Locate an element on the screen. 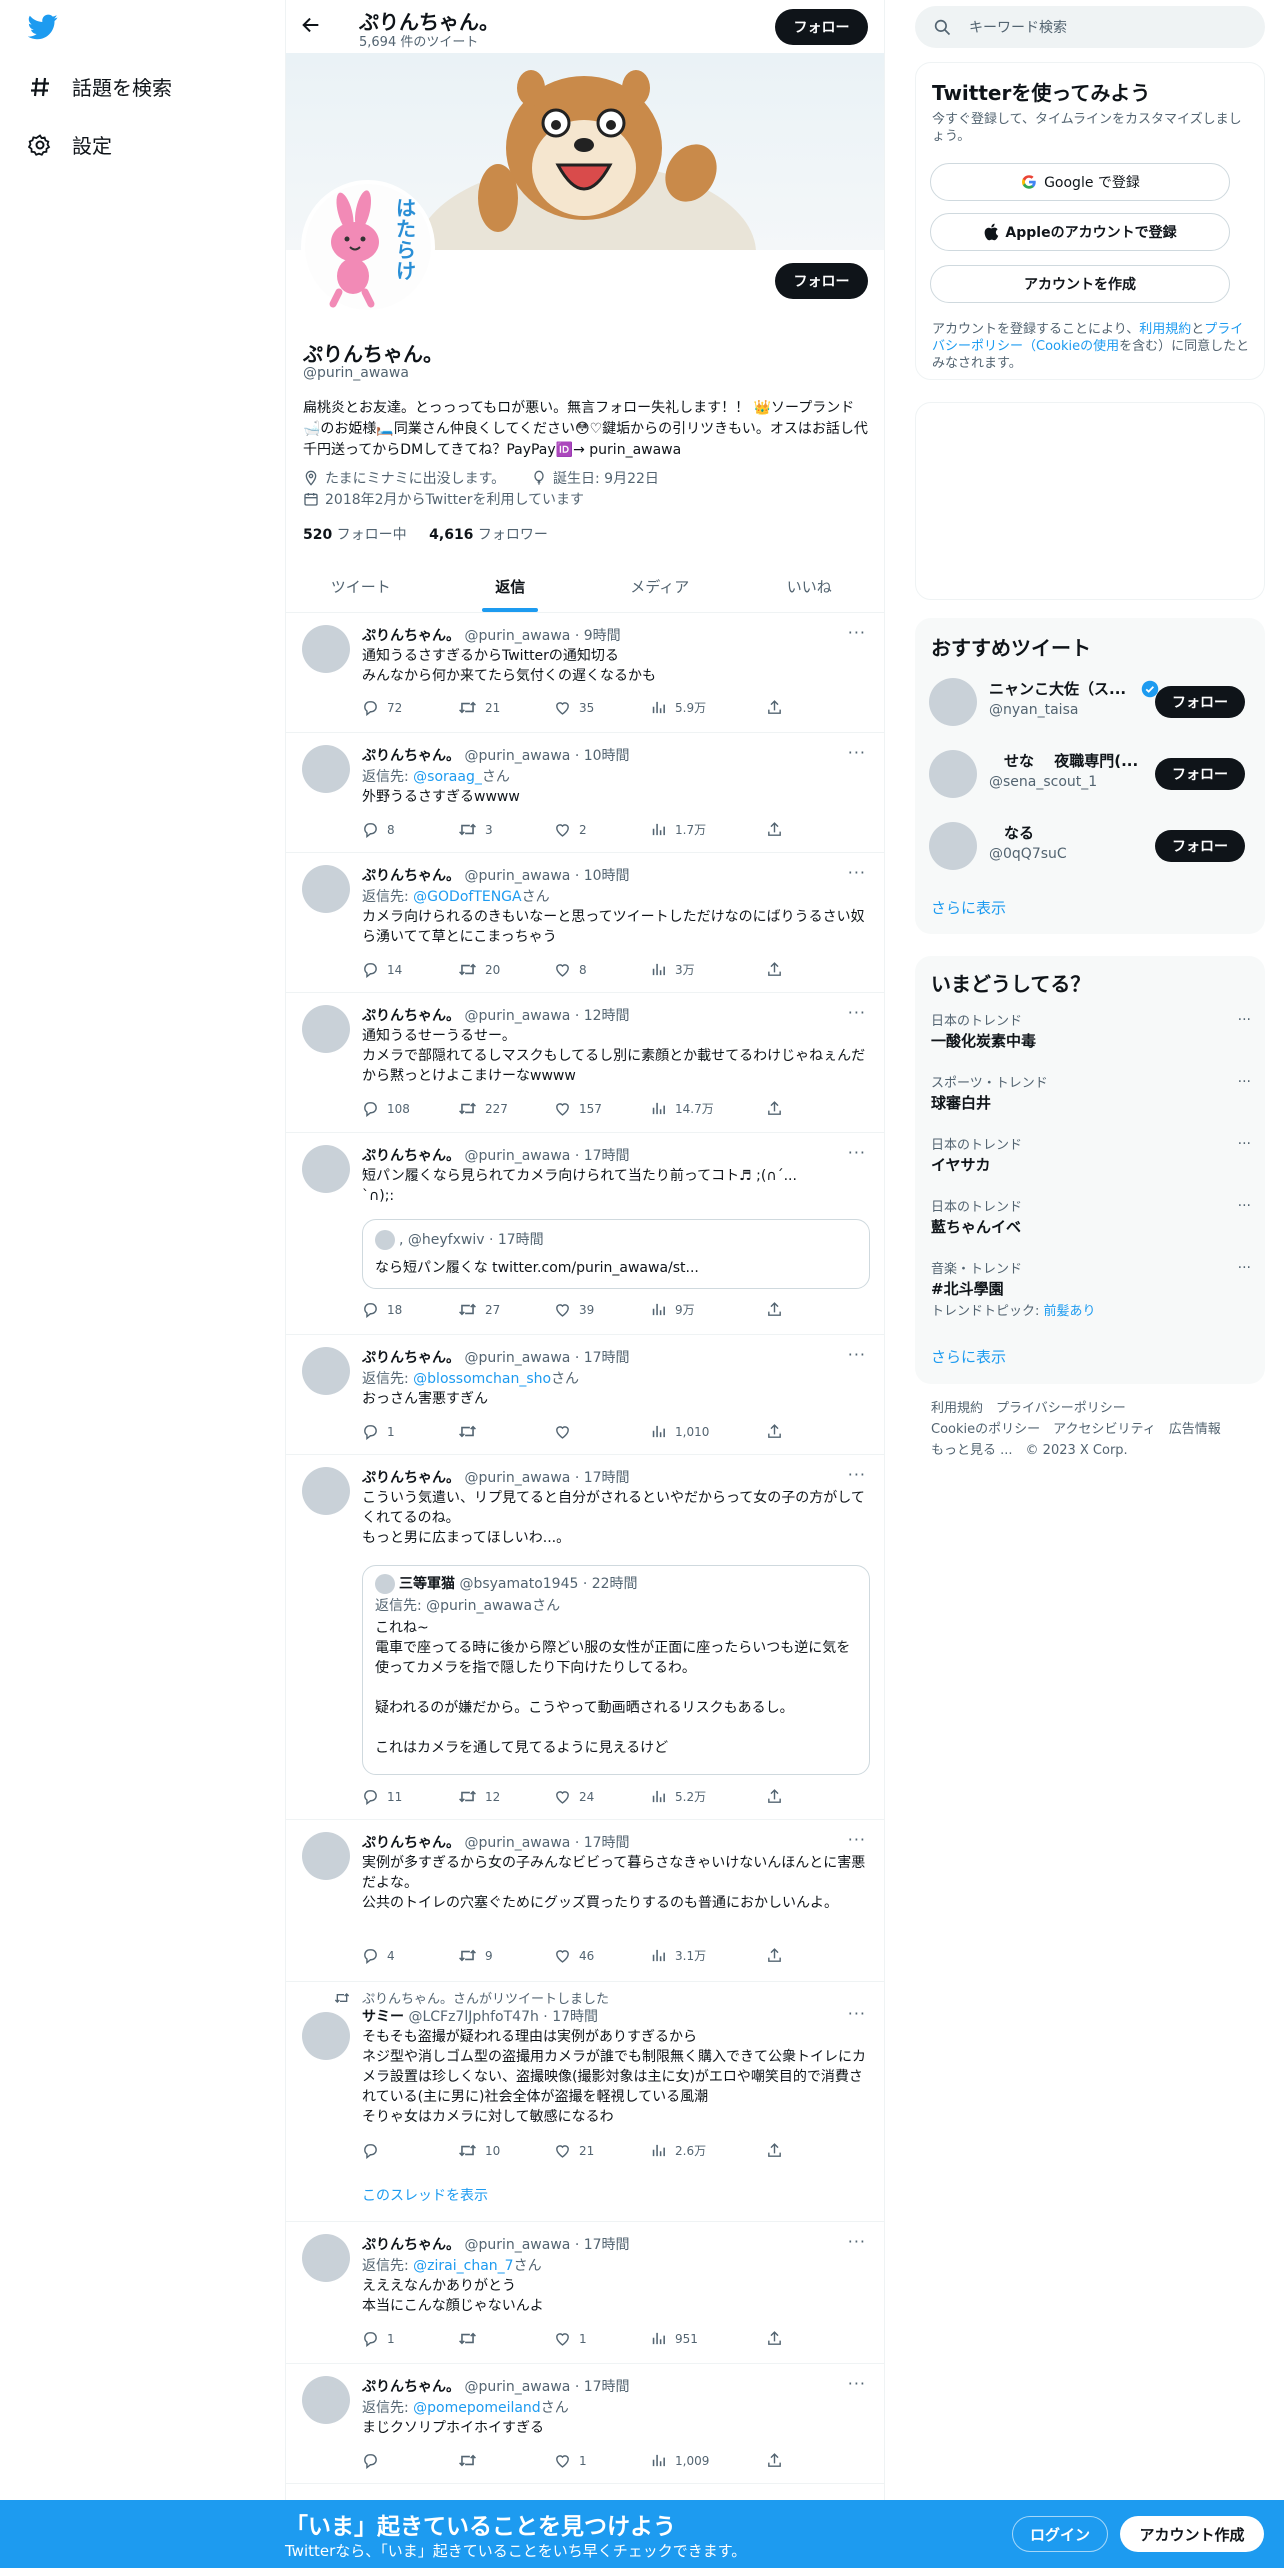  reply-button: 72 is located at coordinates (382, 707).